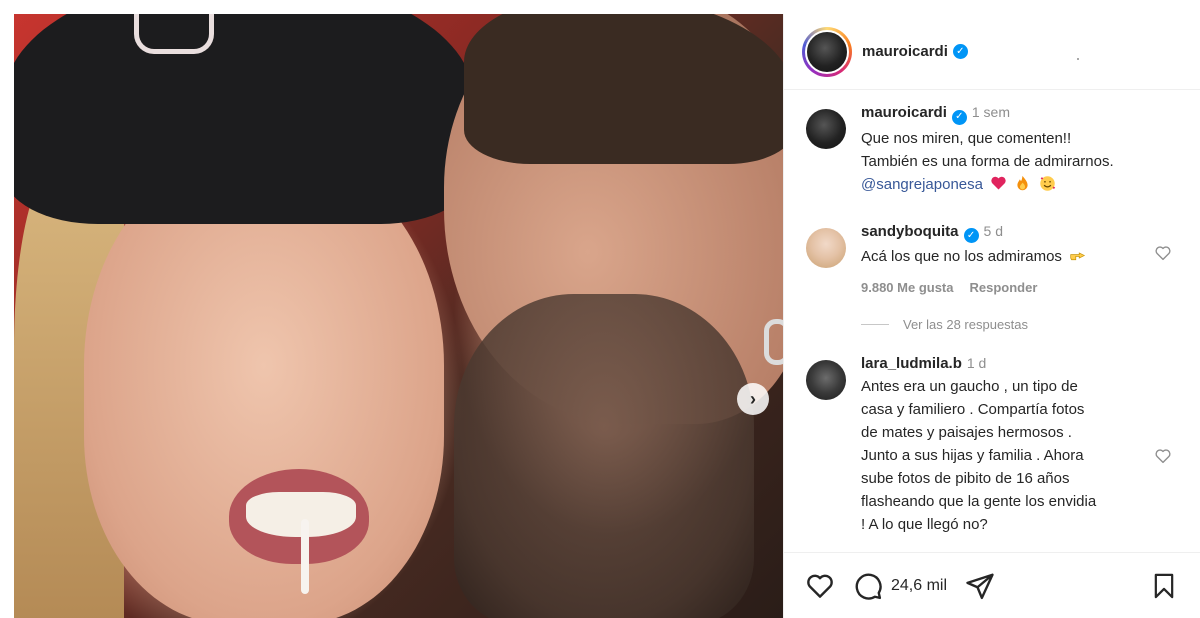 Image resolution: width=1200 pixels, height=618 pixels. I want to click on comment-count: 24,6 mil, so click(919, 585).